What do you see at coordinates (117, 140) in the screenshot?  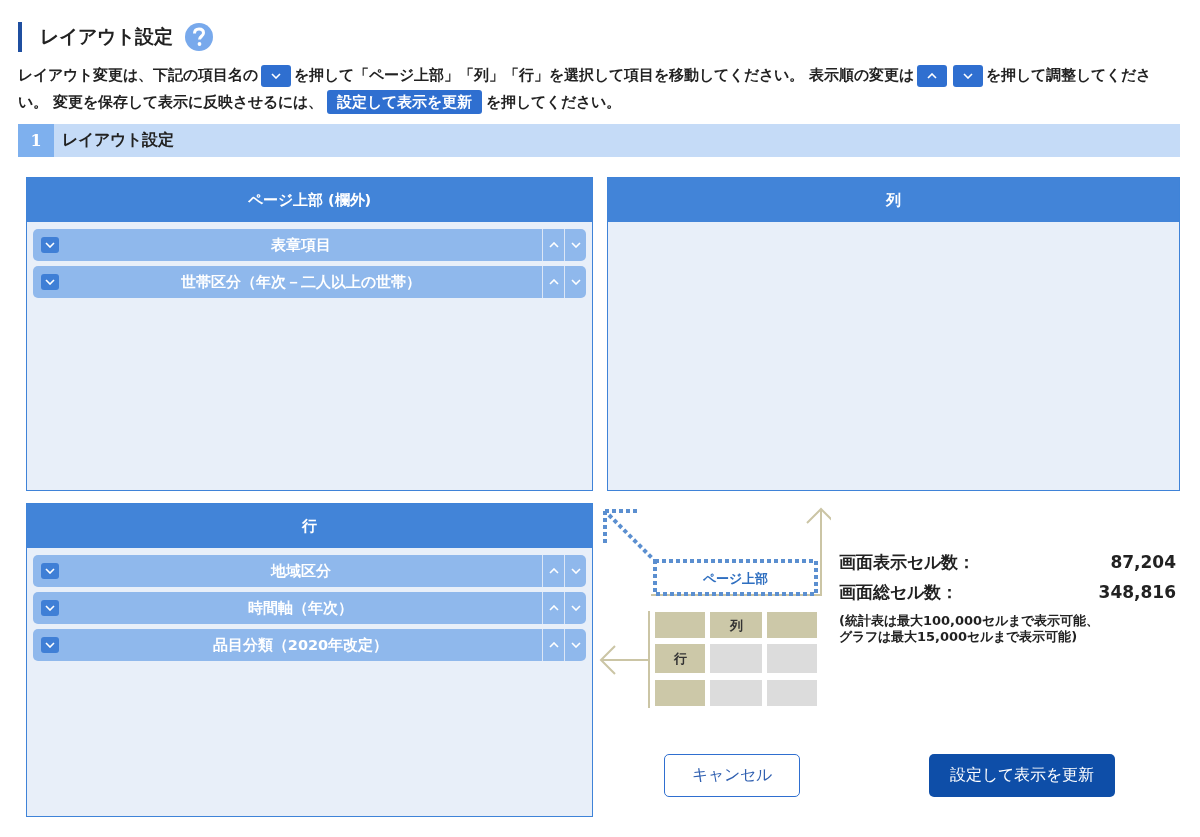 I see `section-title: レイアウト設定` at bounding box center [117, 140].